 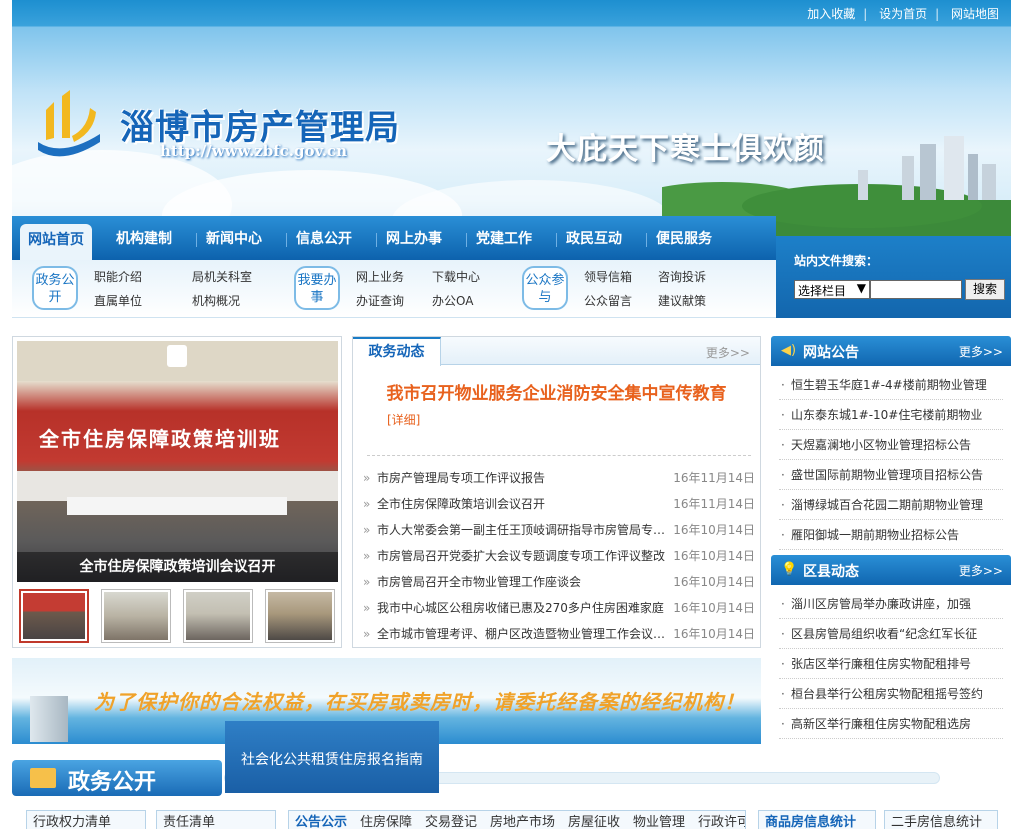 What do you see at coordinates (891, 604) in the screenshot?
I see `list-item: 淄川区房管局举办廉政讲座，加强` at bounding box center [891, 604].